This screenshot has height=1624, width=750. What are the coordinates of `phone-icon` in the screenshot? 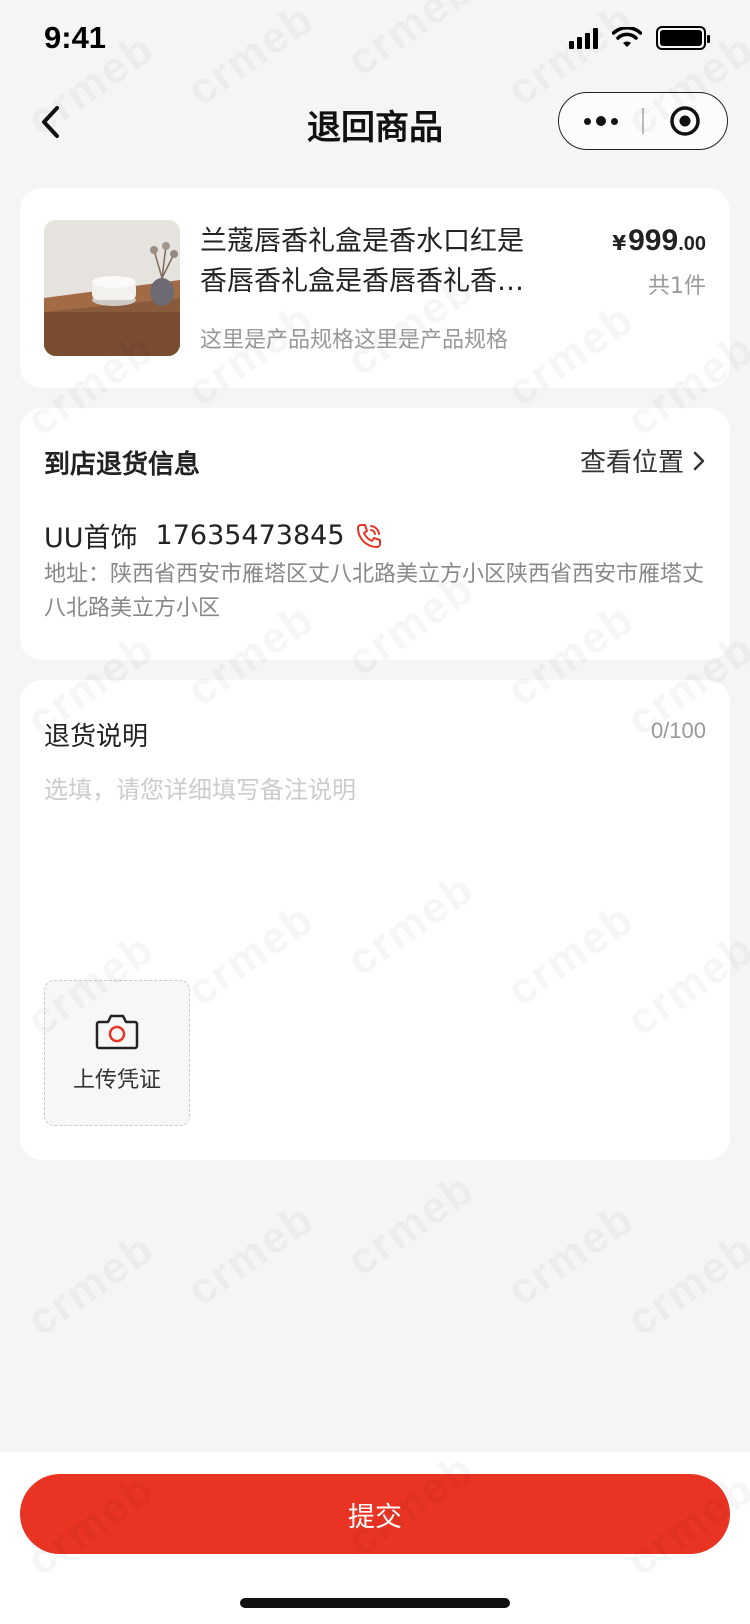 It's located at (368, 535).